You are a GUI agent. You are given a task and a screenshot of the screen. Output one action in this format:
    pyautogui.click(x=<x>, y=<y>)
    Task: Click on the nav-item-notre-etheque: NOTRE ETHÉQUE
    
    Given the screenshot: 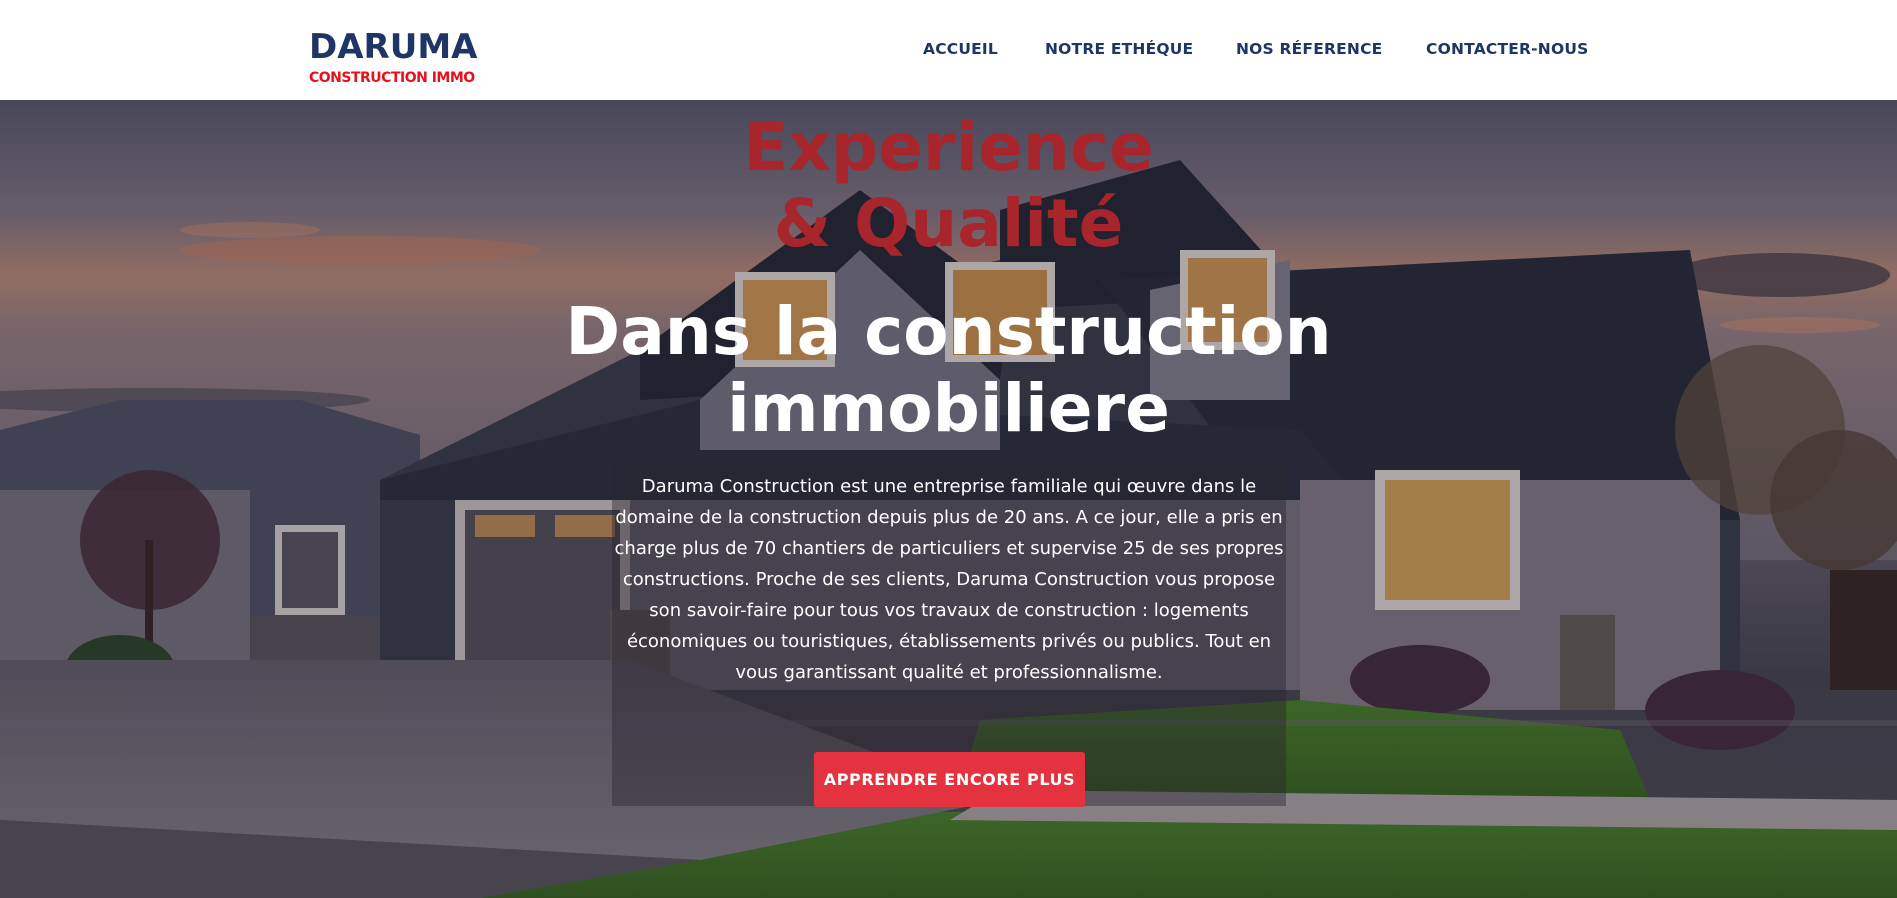 What is the action you would take?
    pyautogui.click(x=1119, y=49)
    